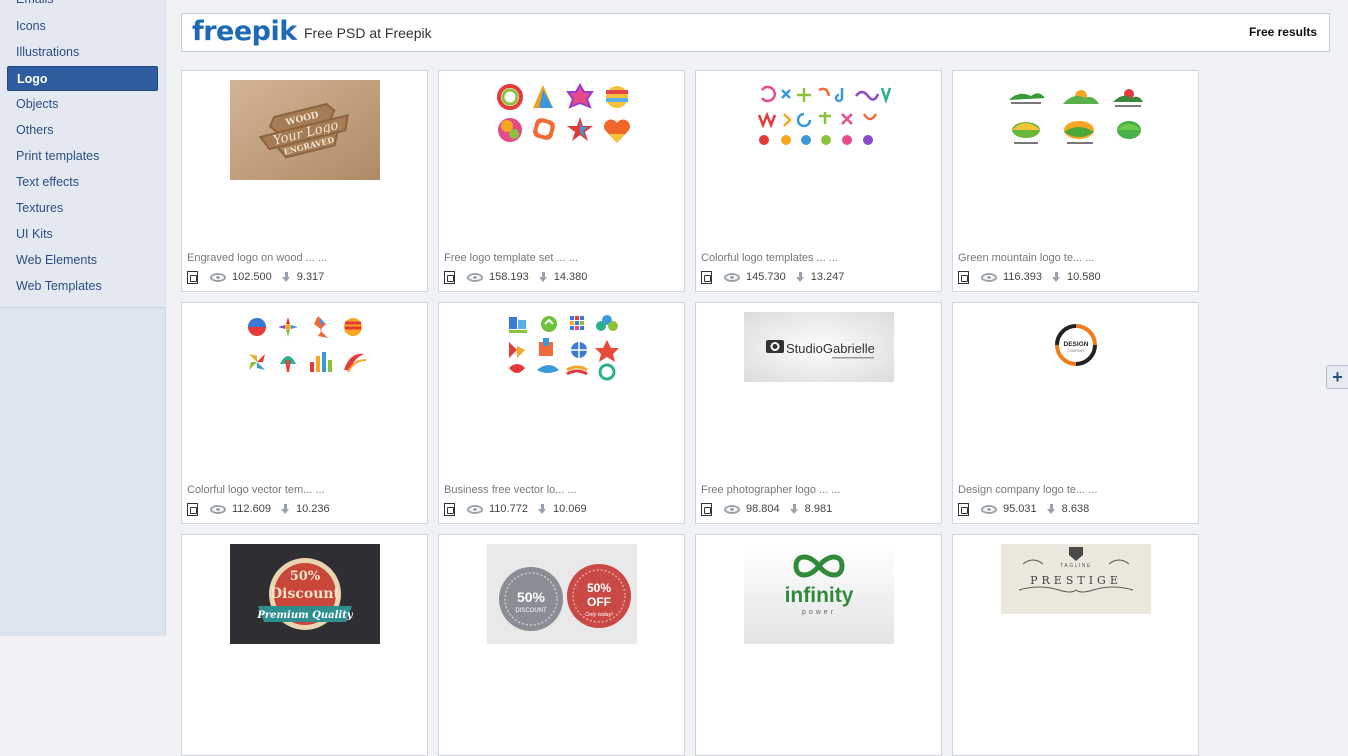  I want to click on card-stats: 112.609 10.236, so click(258, 509).